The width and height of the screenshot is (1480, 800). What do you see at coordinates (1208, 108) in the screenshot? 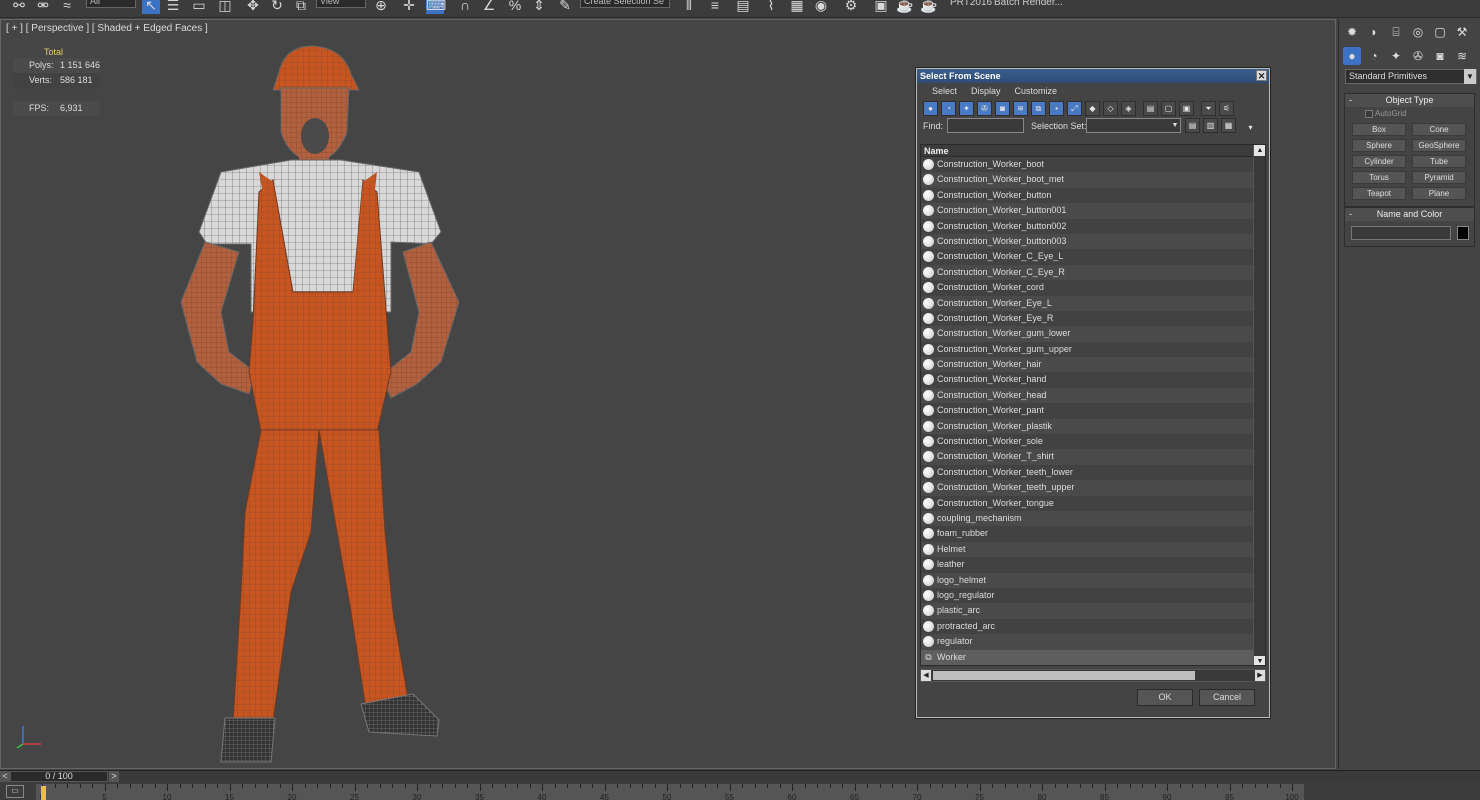
I see `filter-icon: ⏷` at bounding box center [1208, 108].